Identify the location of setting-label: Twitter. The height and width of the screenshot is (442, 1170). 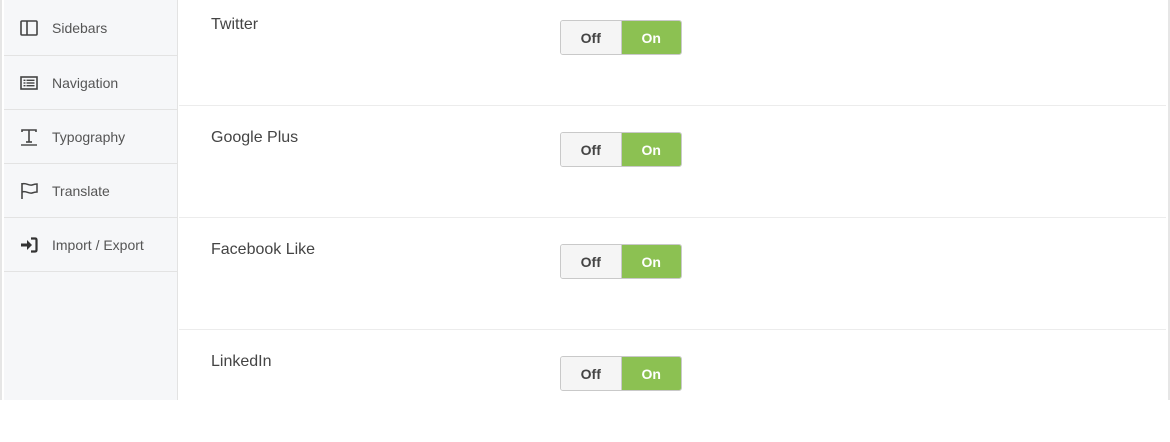
(235, 24).